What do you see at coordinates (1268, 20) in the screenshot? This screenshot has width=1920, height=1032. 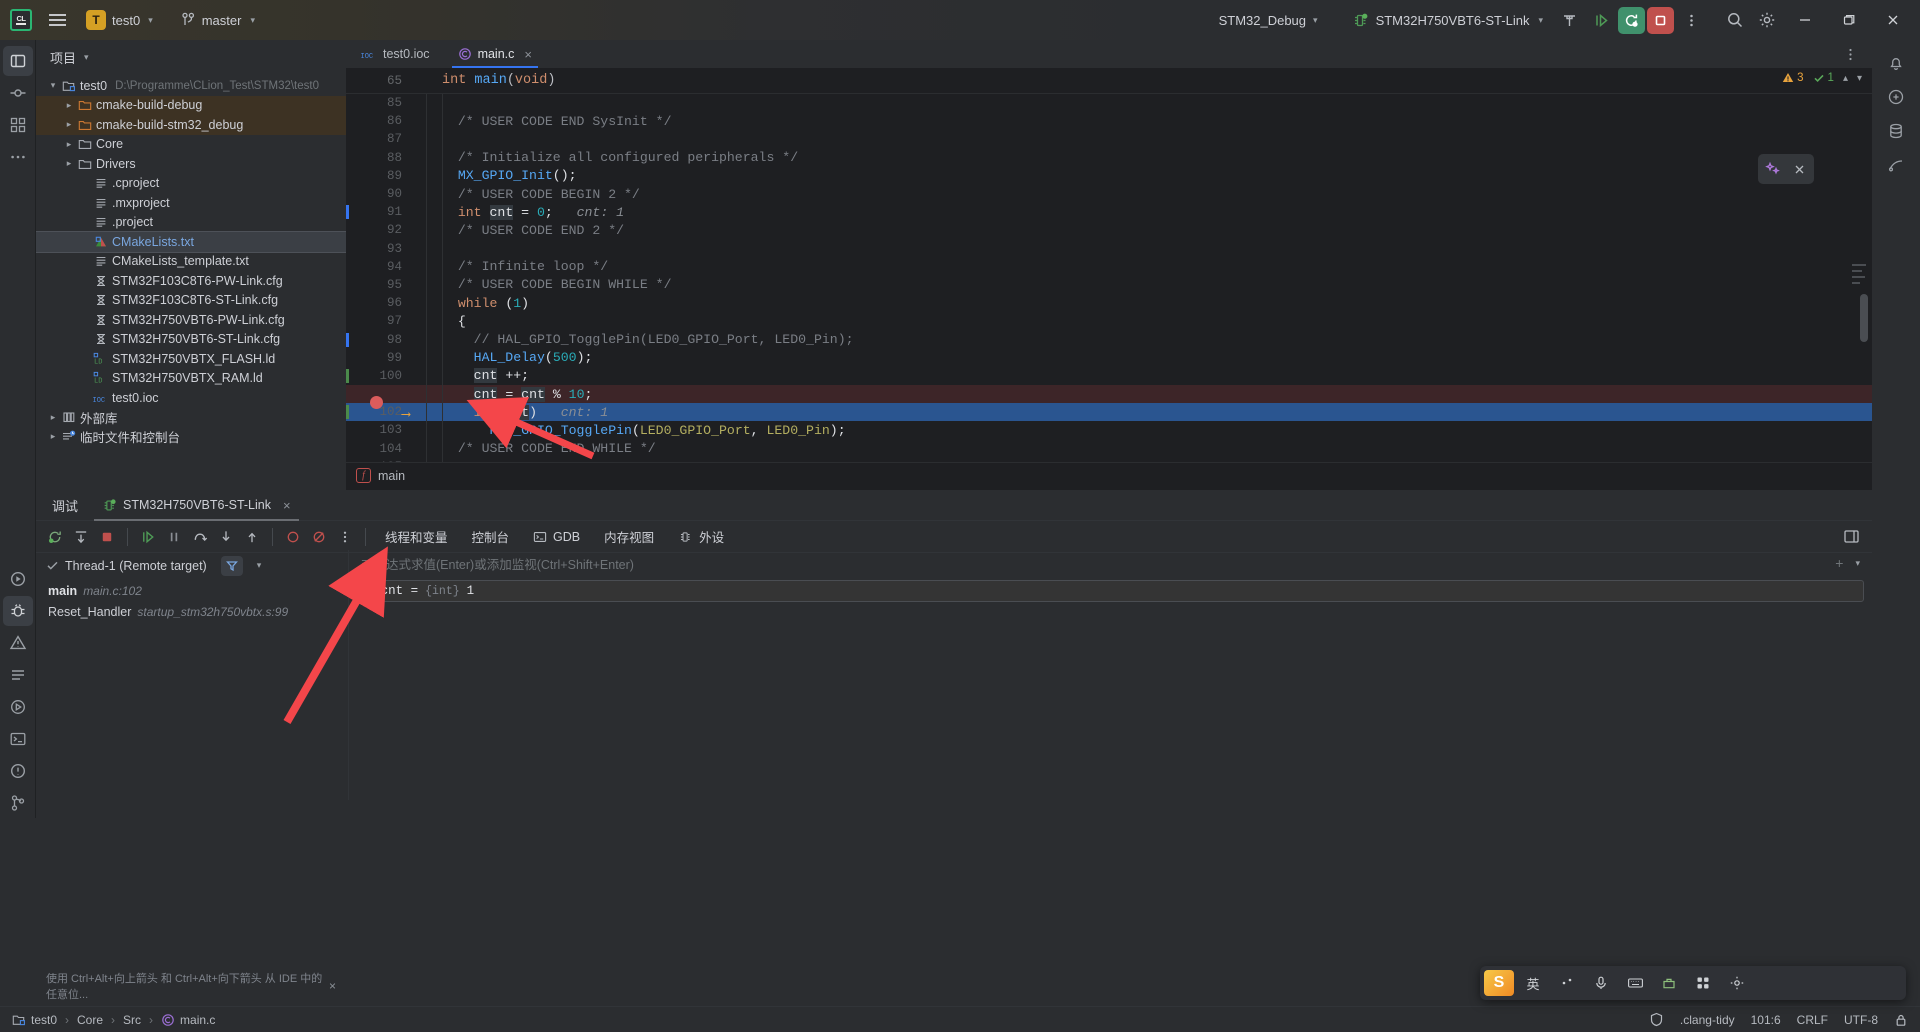 I see `run-configuration-selector: STM32_Debug ▾` at bounding box center [1268, 20].